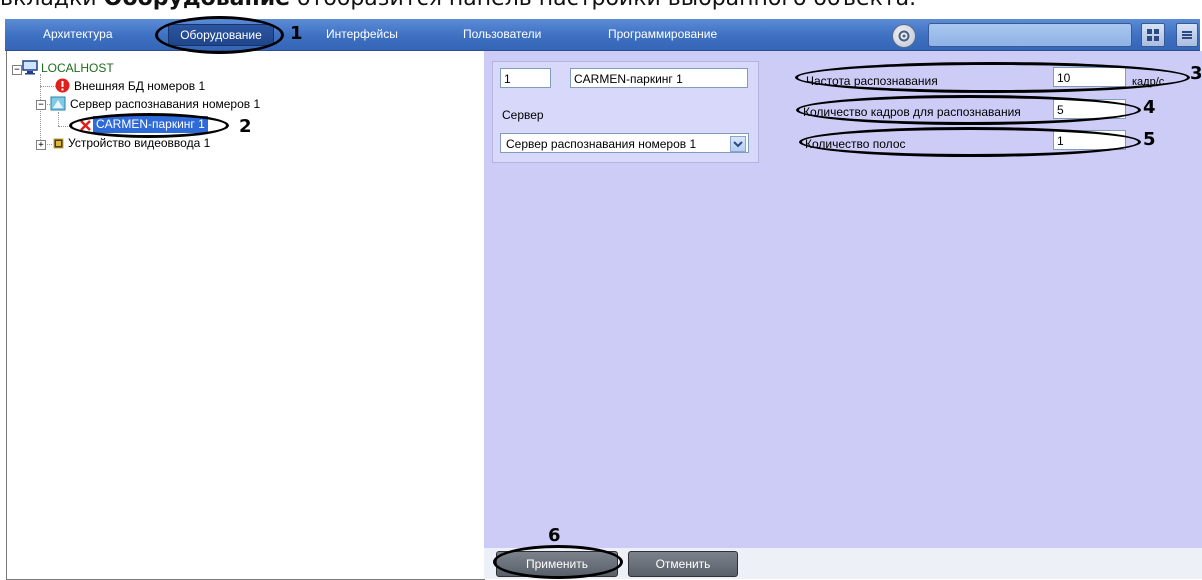 This screenshot has height=580, width=1202. I want to click on chip-icon, so click(58, 146).